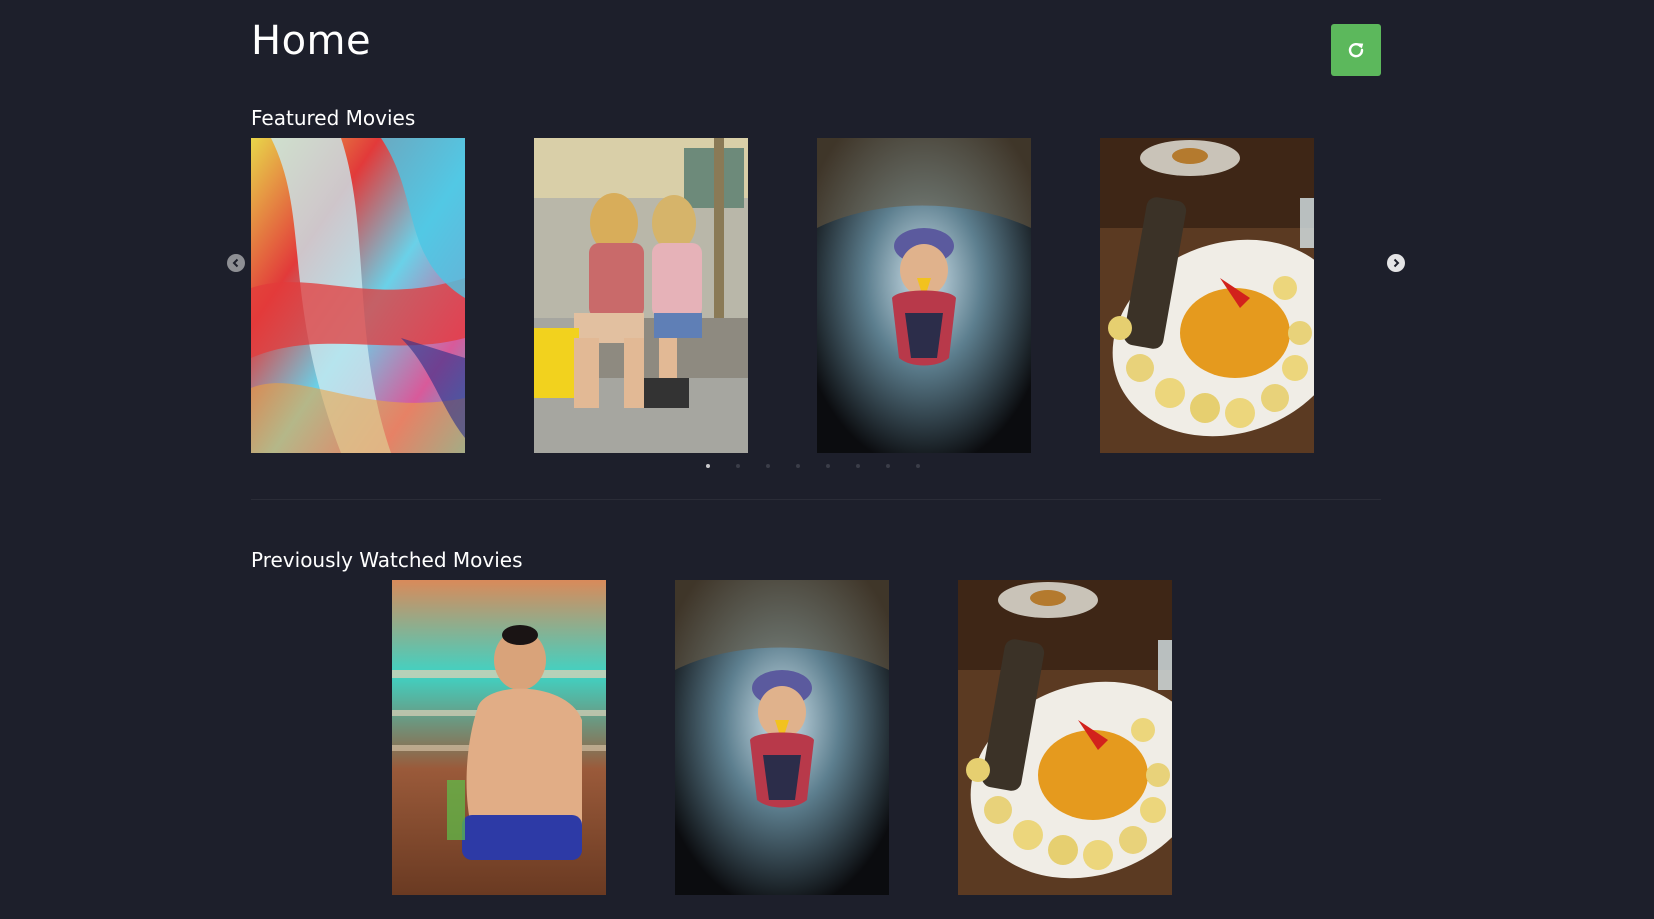  I want to click on chevron-right-icon, so click(1396, 263).